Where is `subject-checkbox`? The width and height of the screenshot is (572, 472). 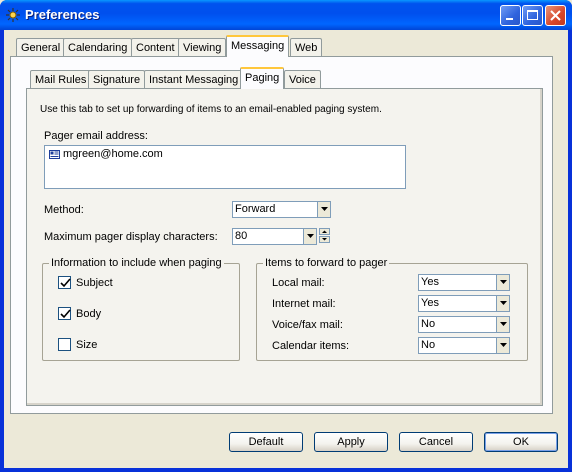 subject-checkbox is located at coordinates (64, 282).